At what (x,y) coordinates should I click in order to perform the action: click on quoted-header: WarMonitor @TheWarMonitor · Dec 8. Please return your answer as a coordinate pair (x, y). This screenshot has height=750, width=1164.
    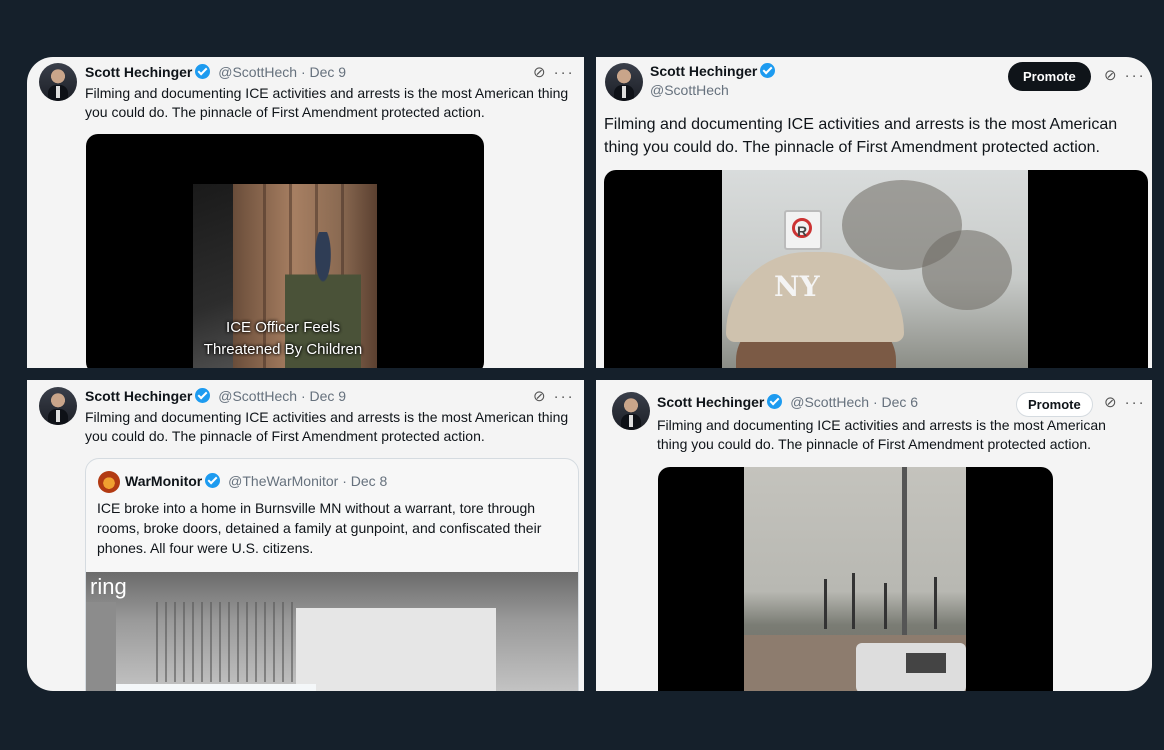
    Looking at the image, I should click on (256, 481).